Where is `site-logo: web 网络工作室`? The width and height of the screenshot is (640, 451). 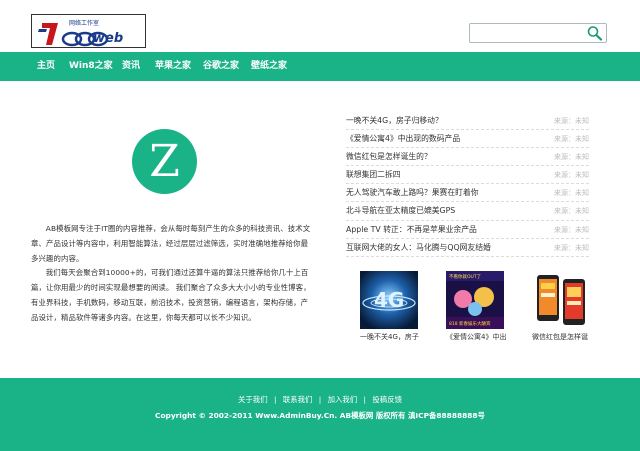
site-logo: web 网络工作室 is located at coordinates (88, 31).